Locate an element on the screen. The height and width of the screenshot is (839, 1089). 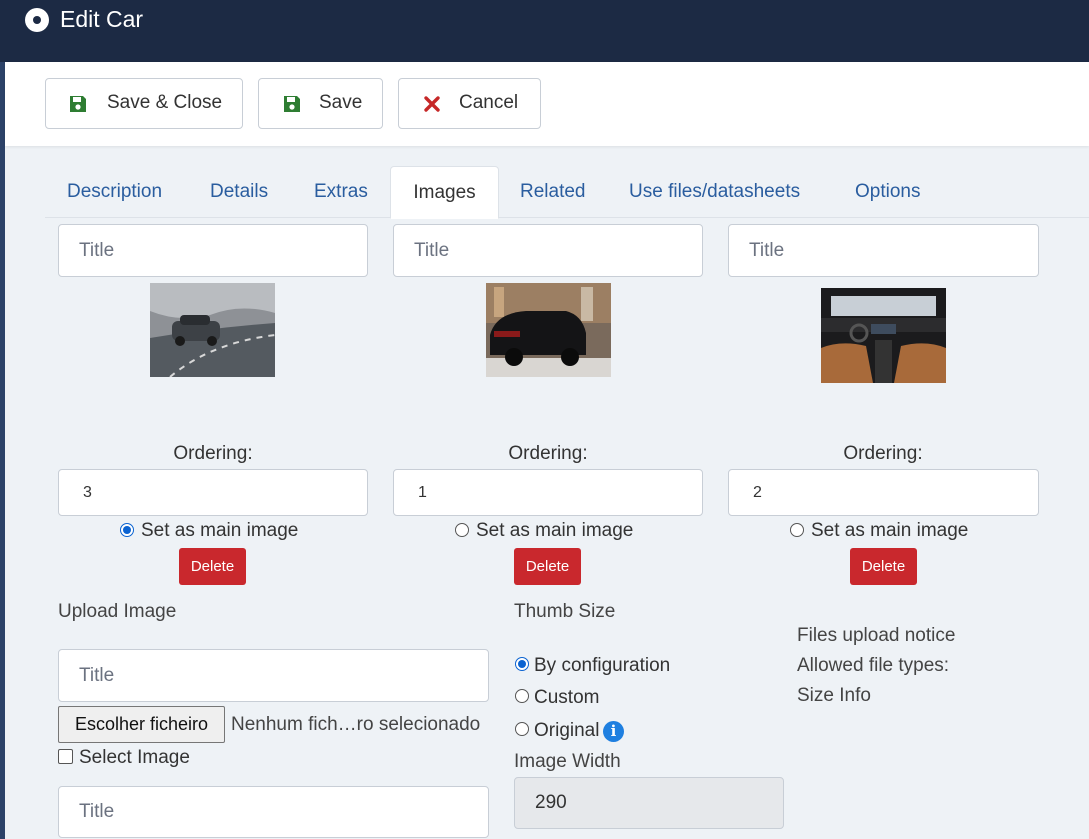
cancel-button: Cancel is located at coordinates (469, 103).